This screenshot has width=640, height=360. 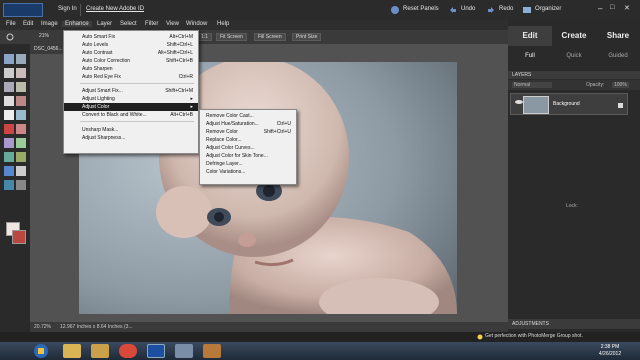 What do you see at coordinates (115, 9) in the screenshot?
I see `create-id-link: Create New Adobe ID` at bounding box center [115, 9].